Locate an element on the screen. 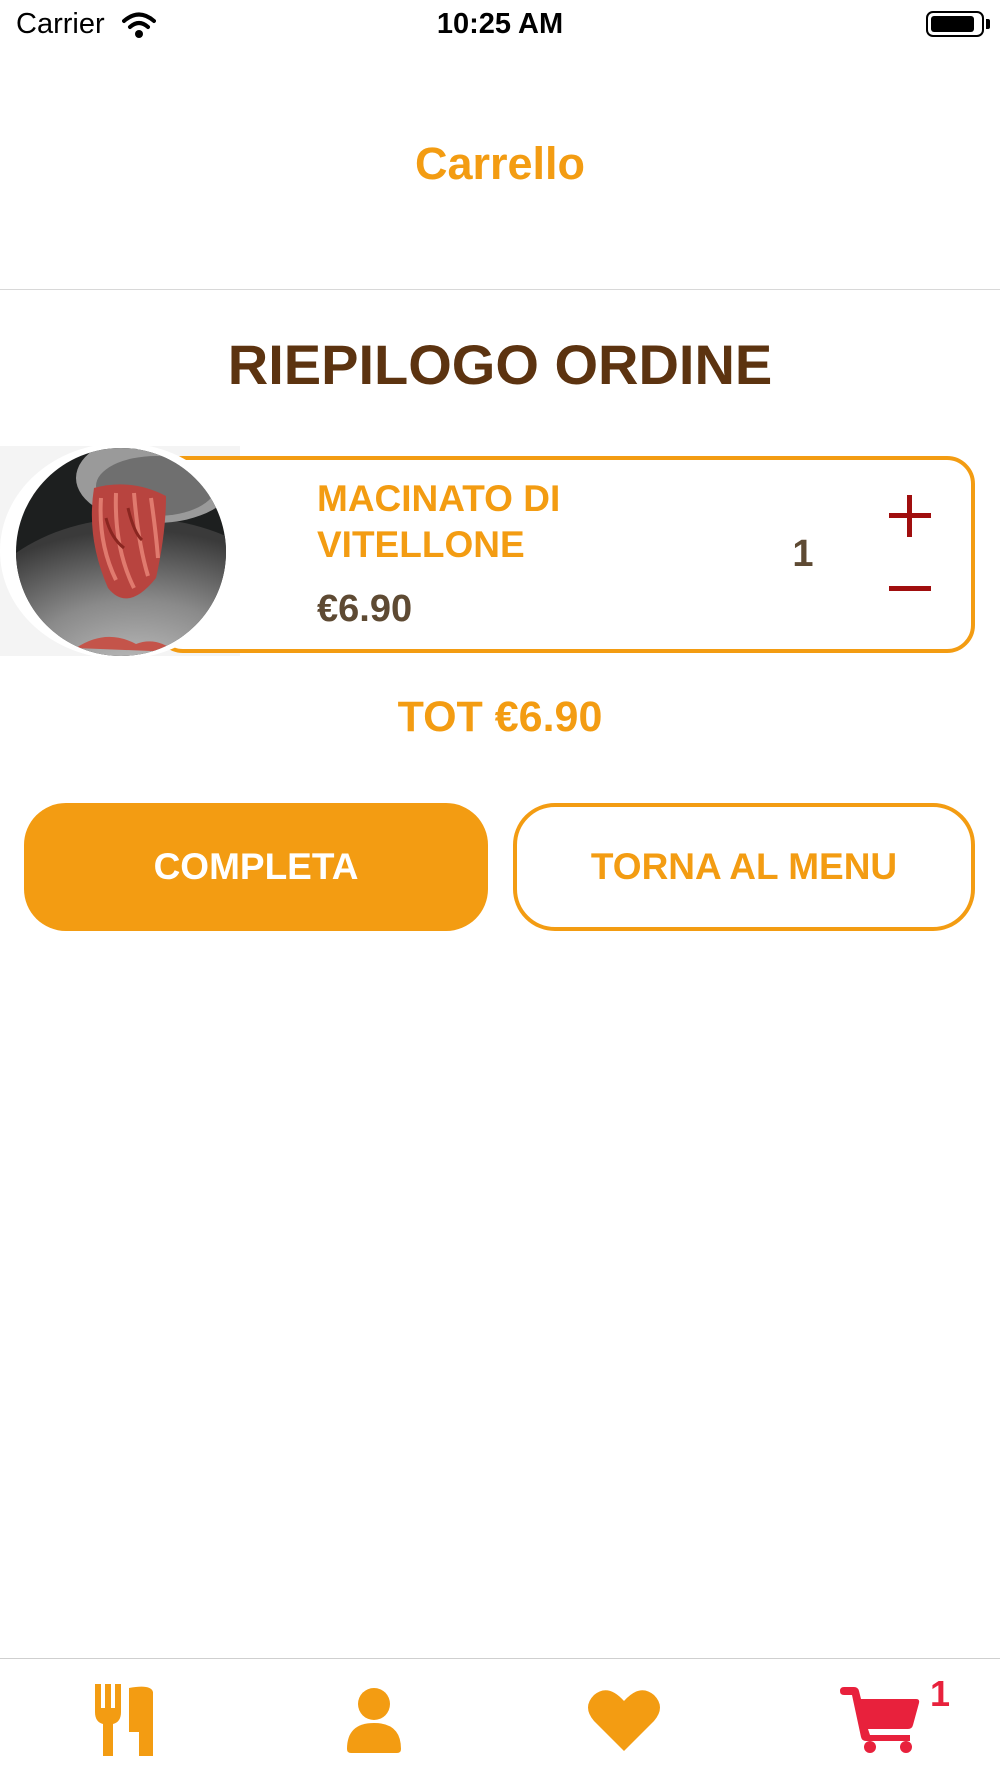  tab-favorites is located at coordinates (624, 1720).